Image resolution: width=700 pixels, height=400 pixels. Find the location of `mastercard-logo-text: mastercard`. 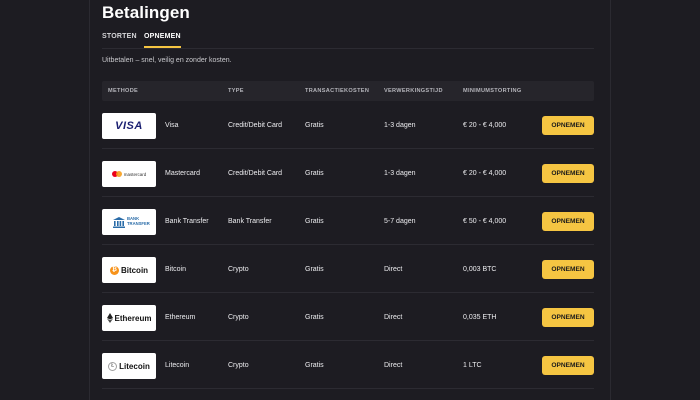

mastercard-logo-text: mastercard is located at coordinates (135, 174).